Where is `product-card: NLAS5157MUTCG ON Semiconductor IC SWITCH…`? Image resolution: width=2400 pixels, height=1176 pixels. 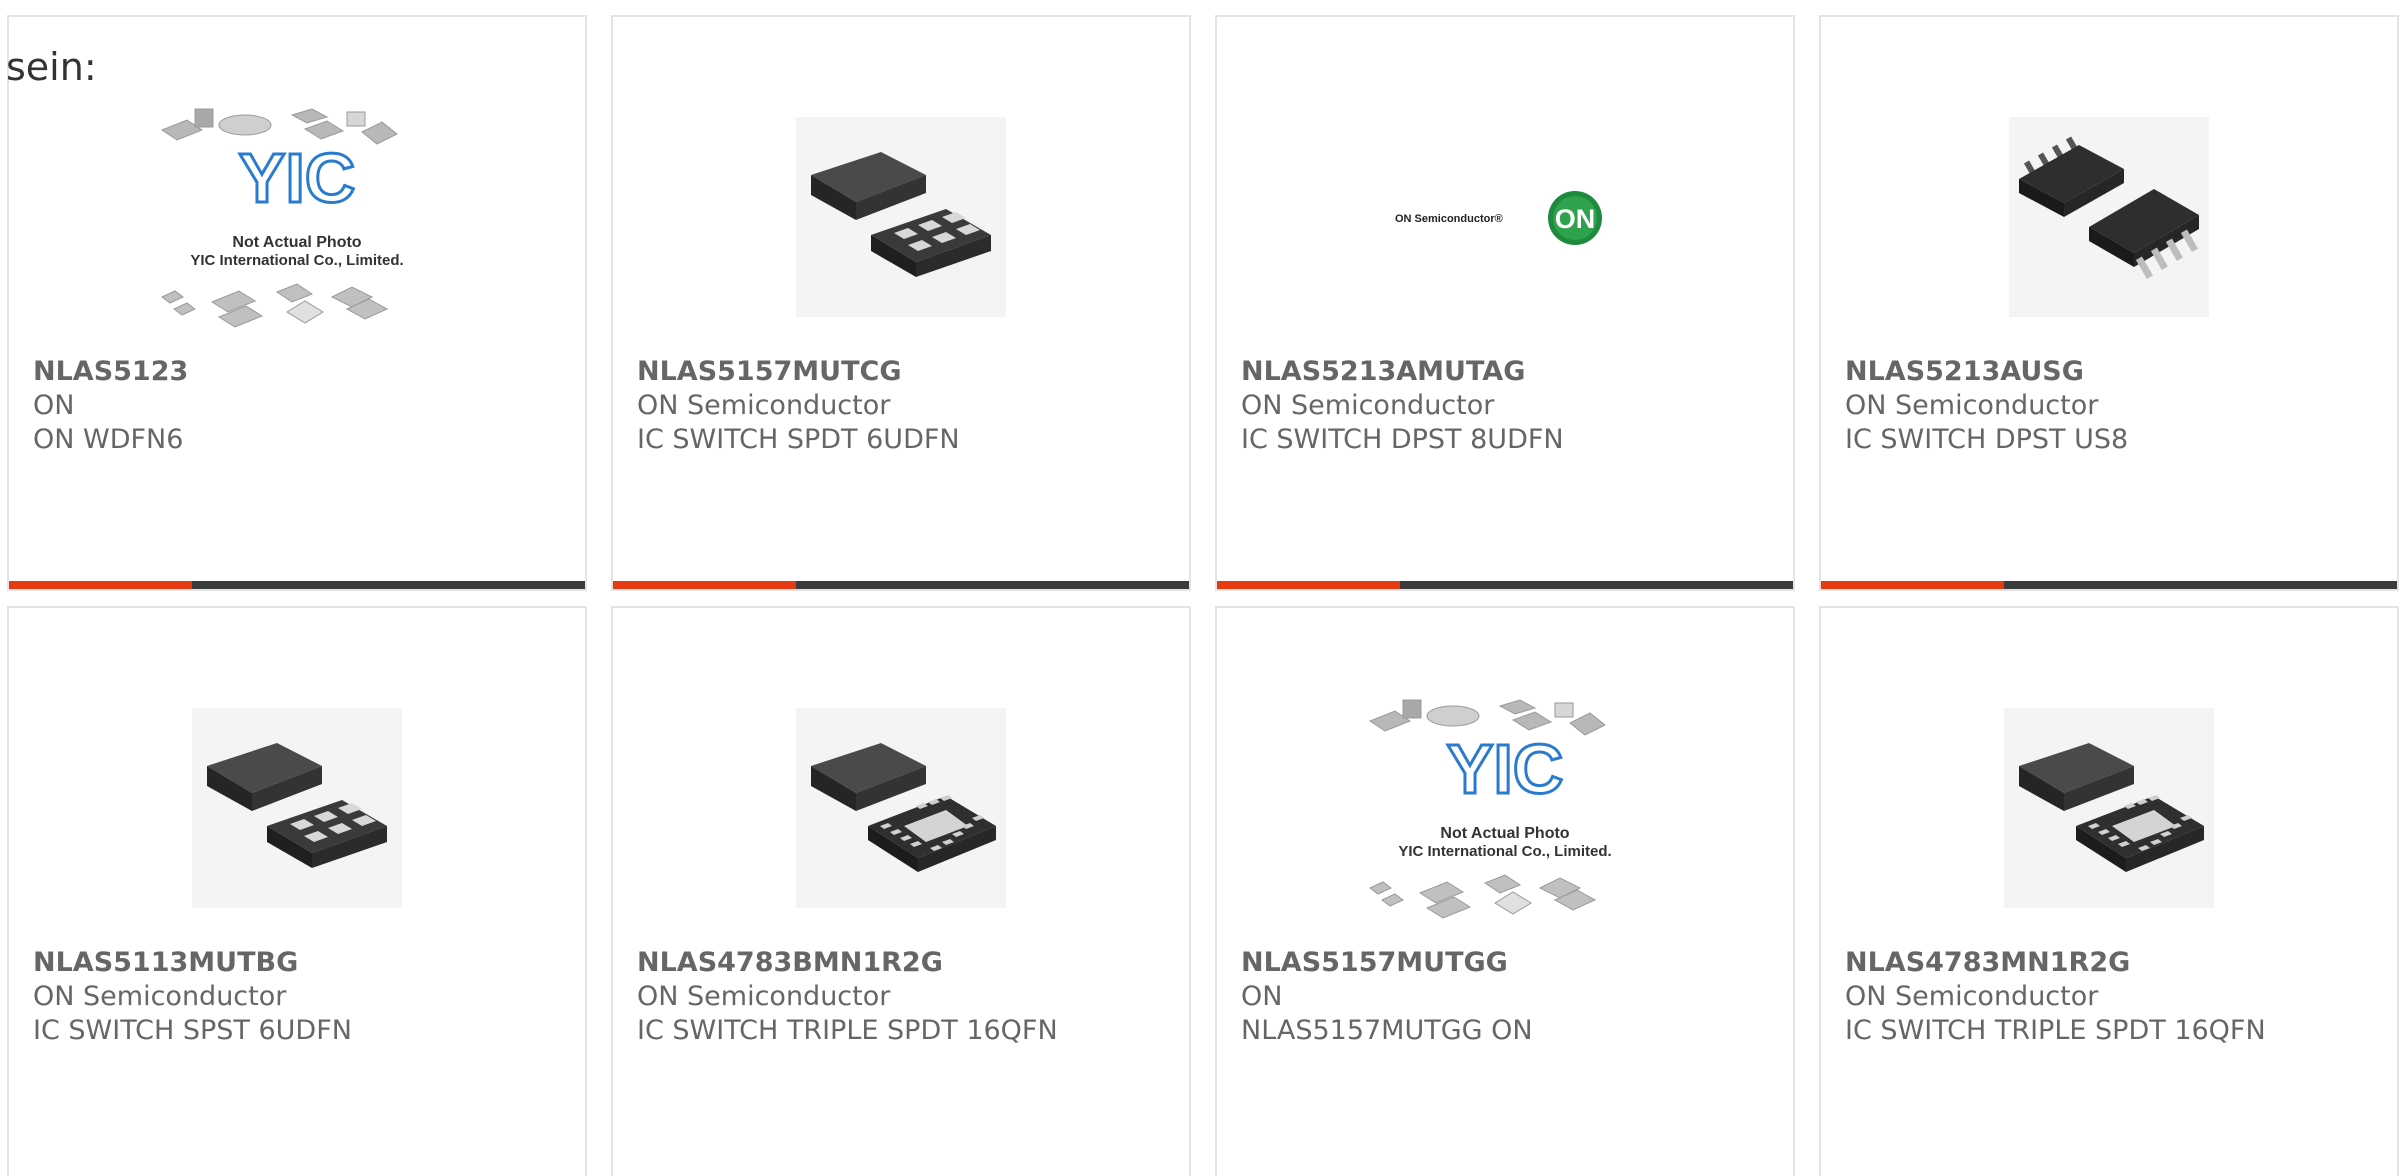
product-card: NLAS5157MUTCG ON Semiconductor IC SWITCH… is located at coordinates (901, 303).